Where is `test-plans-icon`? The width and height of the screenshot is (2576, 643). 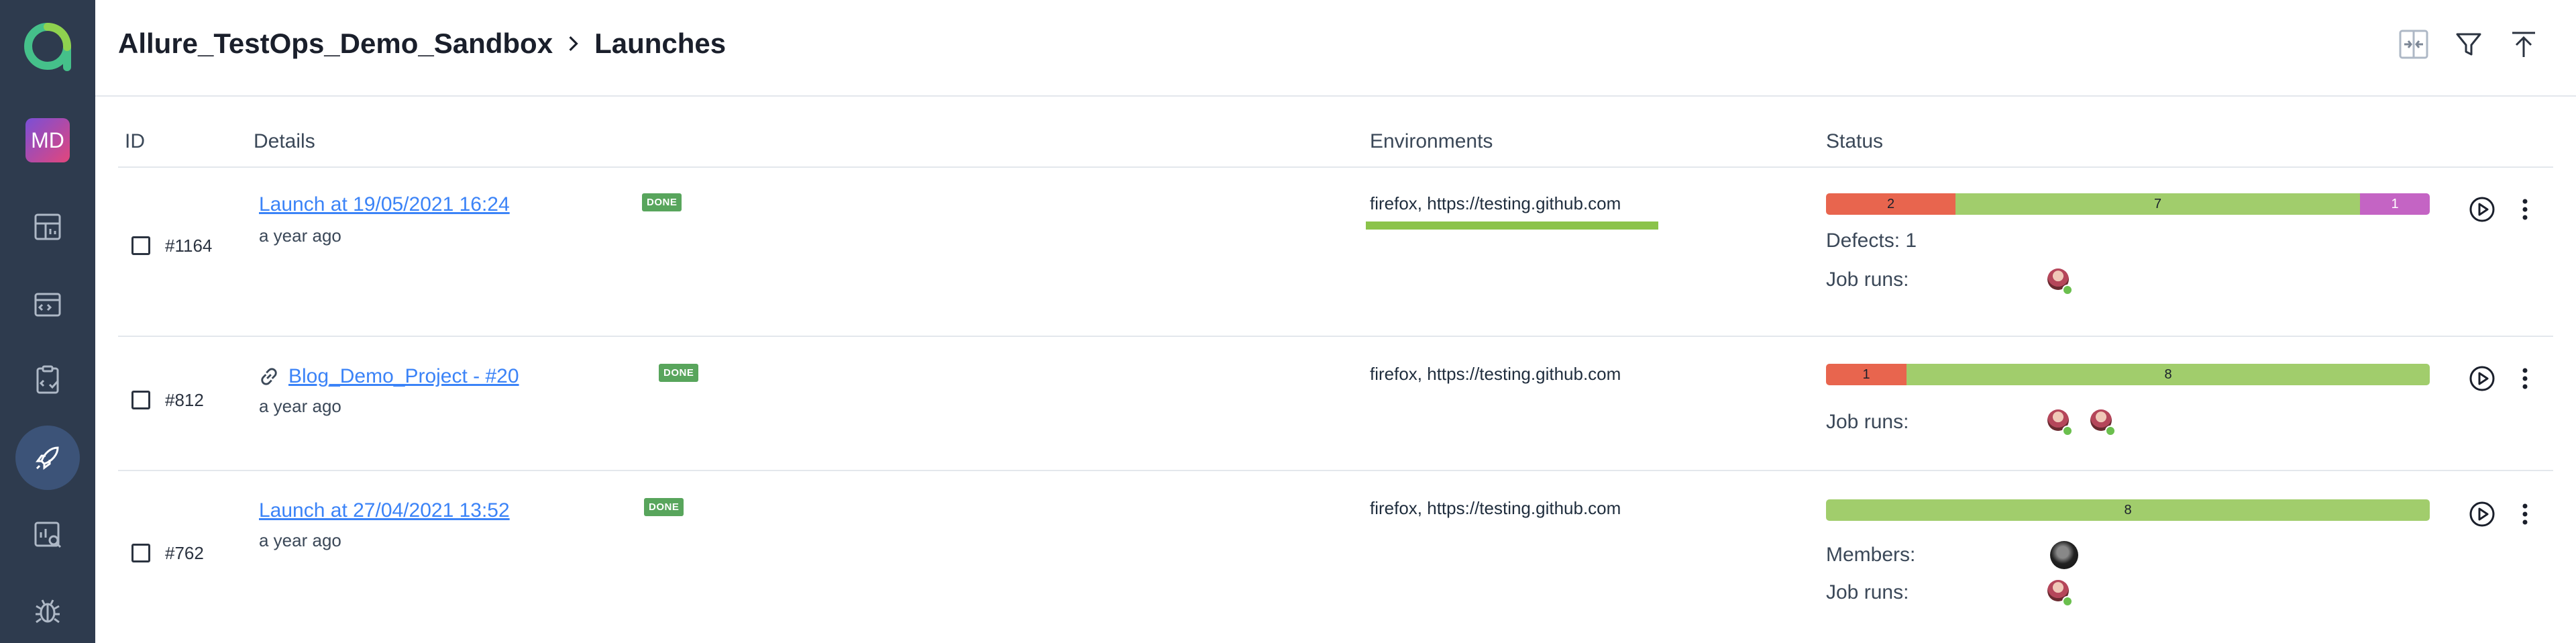 test-plans-icon is located at coordinates (47, 379).